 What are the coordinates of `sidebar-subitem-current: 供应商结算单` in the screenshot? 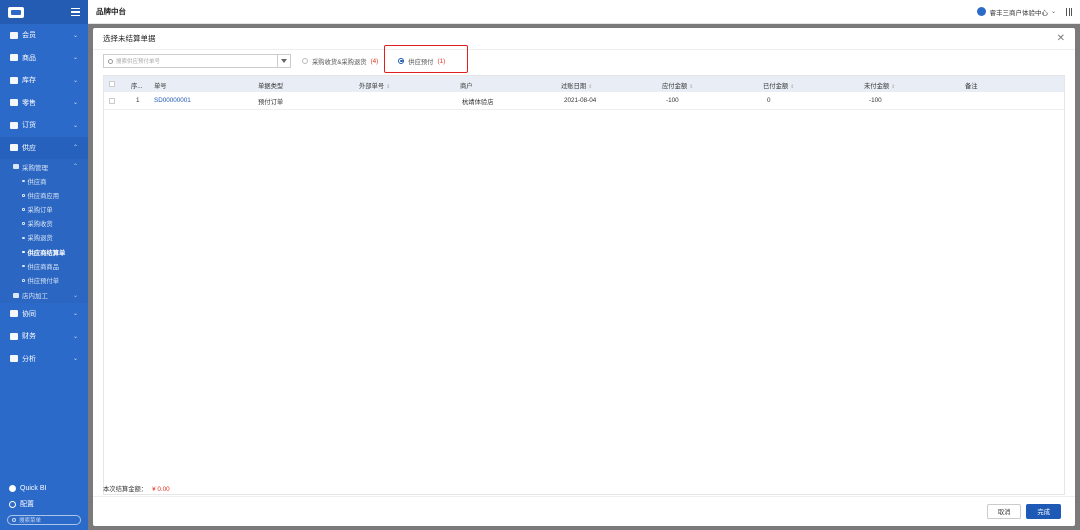 It's located at (44, 252).